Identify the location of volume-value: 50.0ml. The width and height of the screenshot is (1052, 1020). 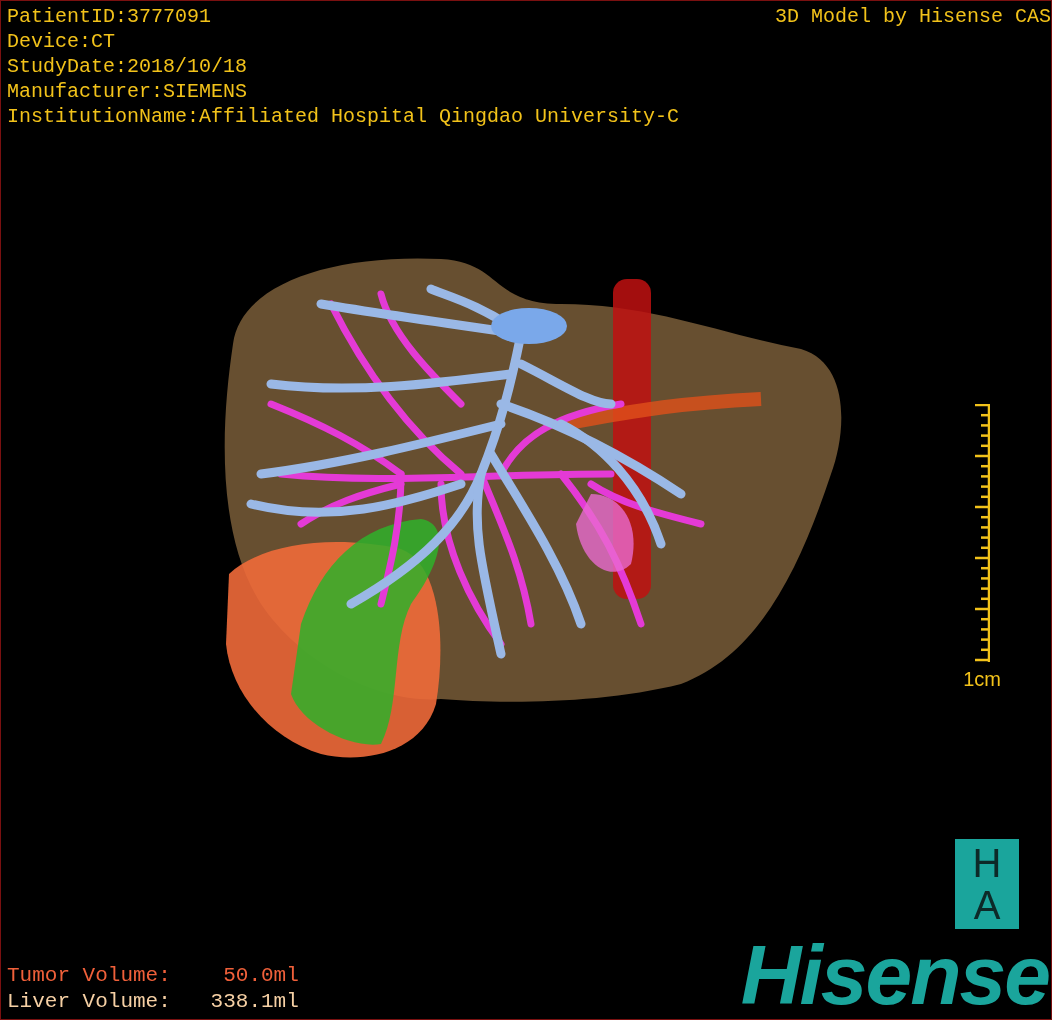
(260, 976).